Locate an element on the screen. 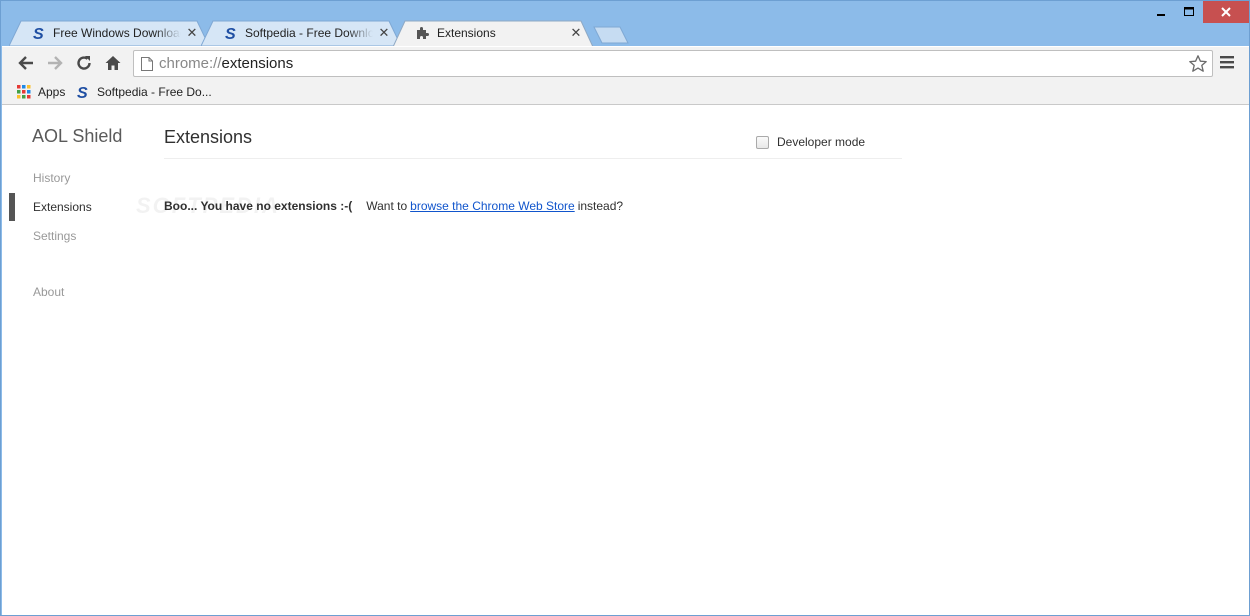  apps-grid-icon is located at coordinates (24, 92).